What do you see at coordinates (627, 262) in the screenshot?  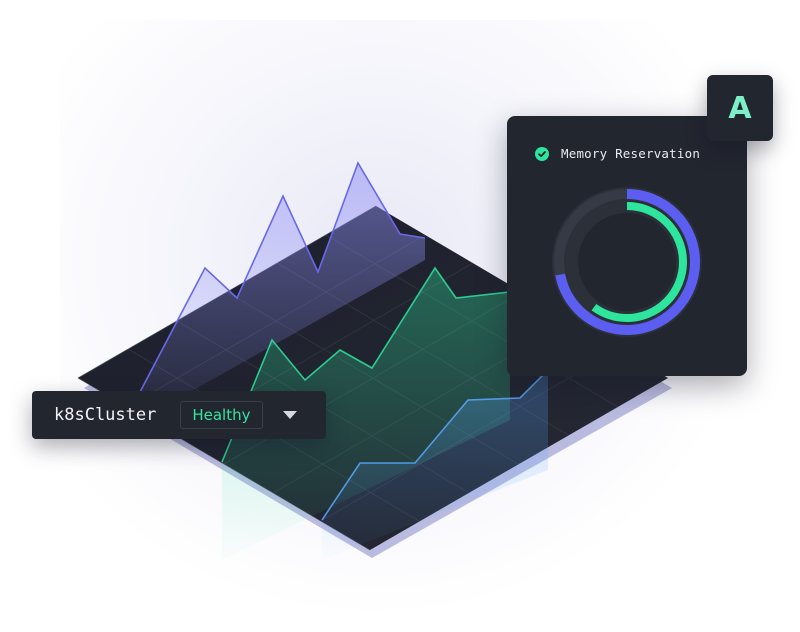 I see `memory-donut-chart` at bounding box center [627, 262].